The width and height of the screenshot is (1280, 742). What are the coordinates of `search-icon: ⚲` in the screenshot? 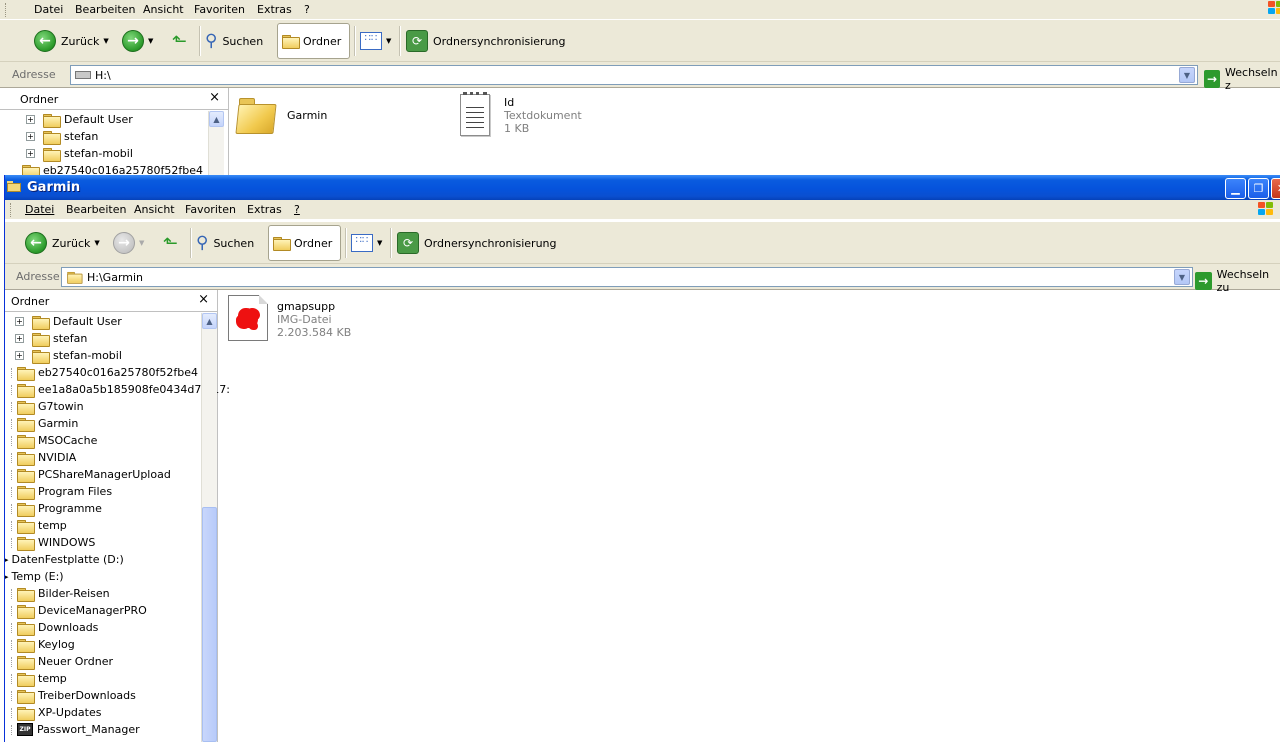 It's located at (211, 41).